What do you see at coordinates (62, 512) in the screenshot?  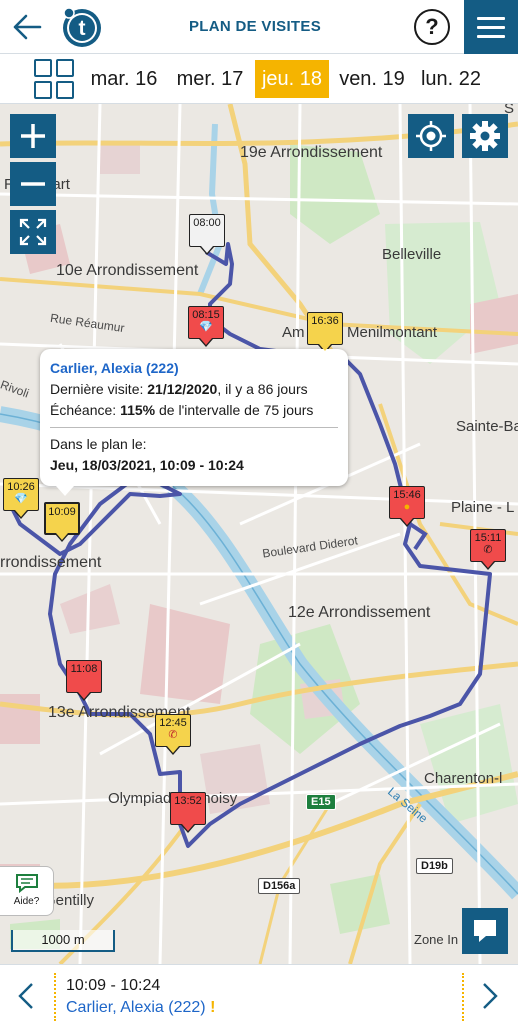 I see `marker-time: 10:09` at bounding box center [62, 512].